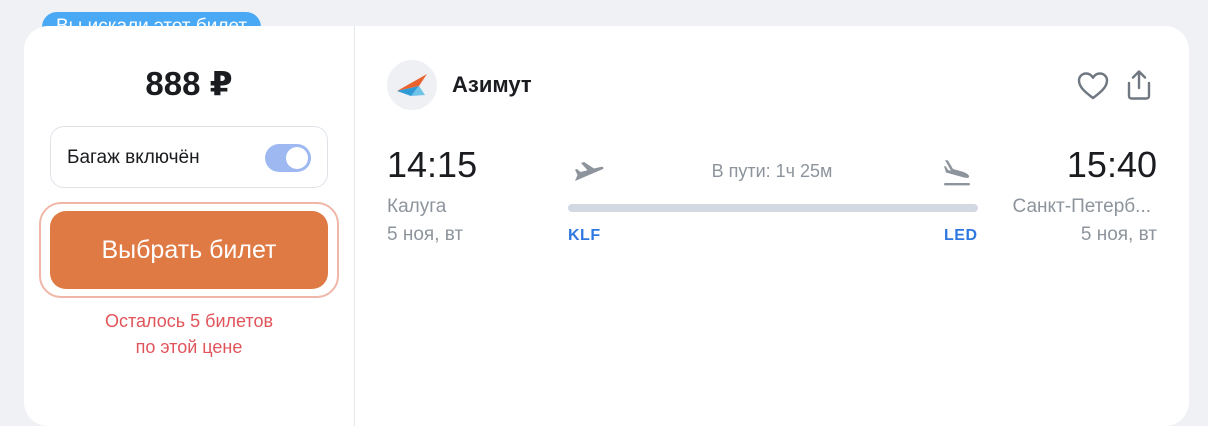  I want to click on select-ticket-button: Выбрать билет, so click(189, 250).